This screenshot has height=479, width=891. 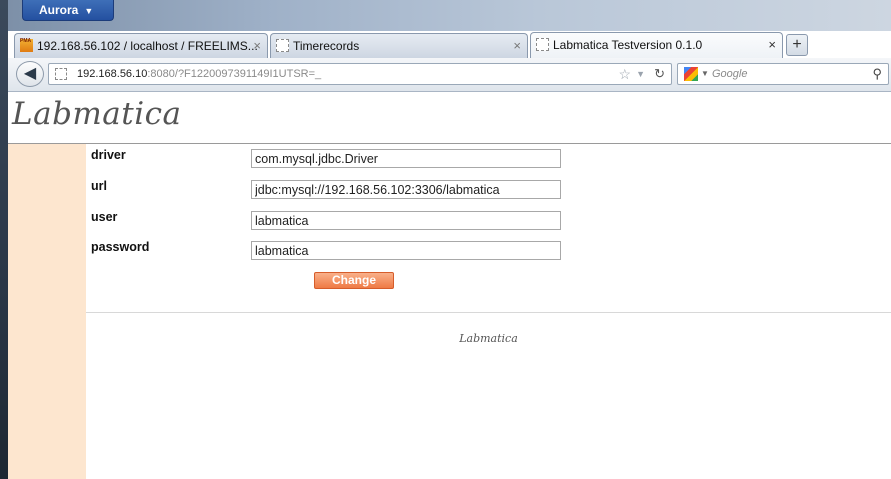 I want to click on field-label: url, so click(x=99, y=186).